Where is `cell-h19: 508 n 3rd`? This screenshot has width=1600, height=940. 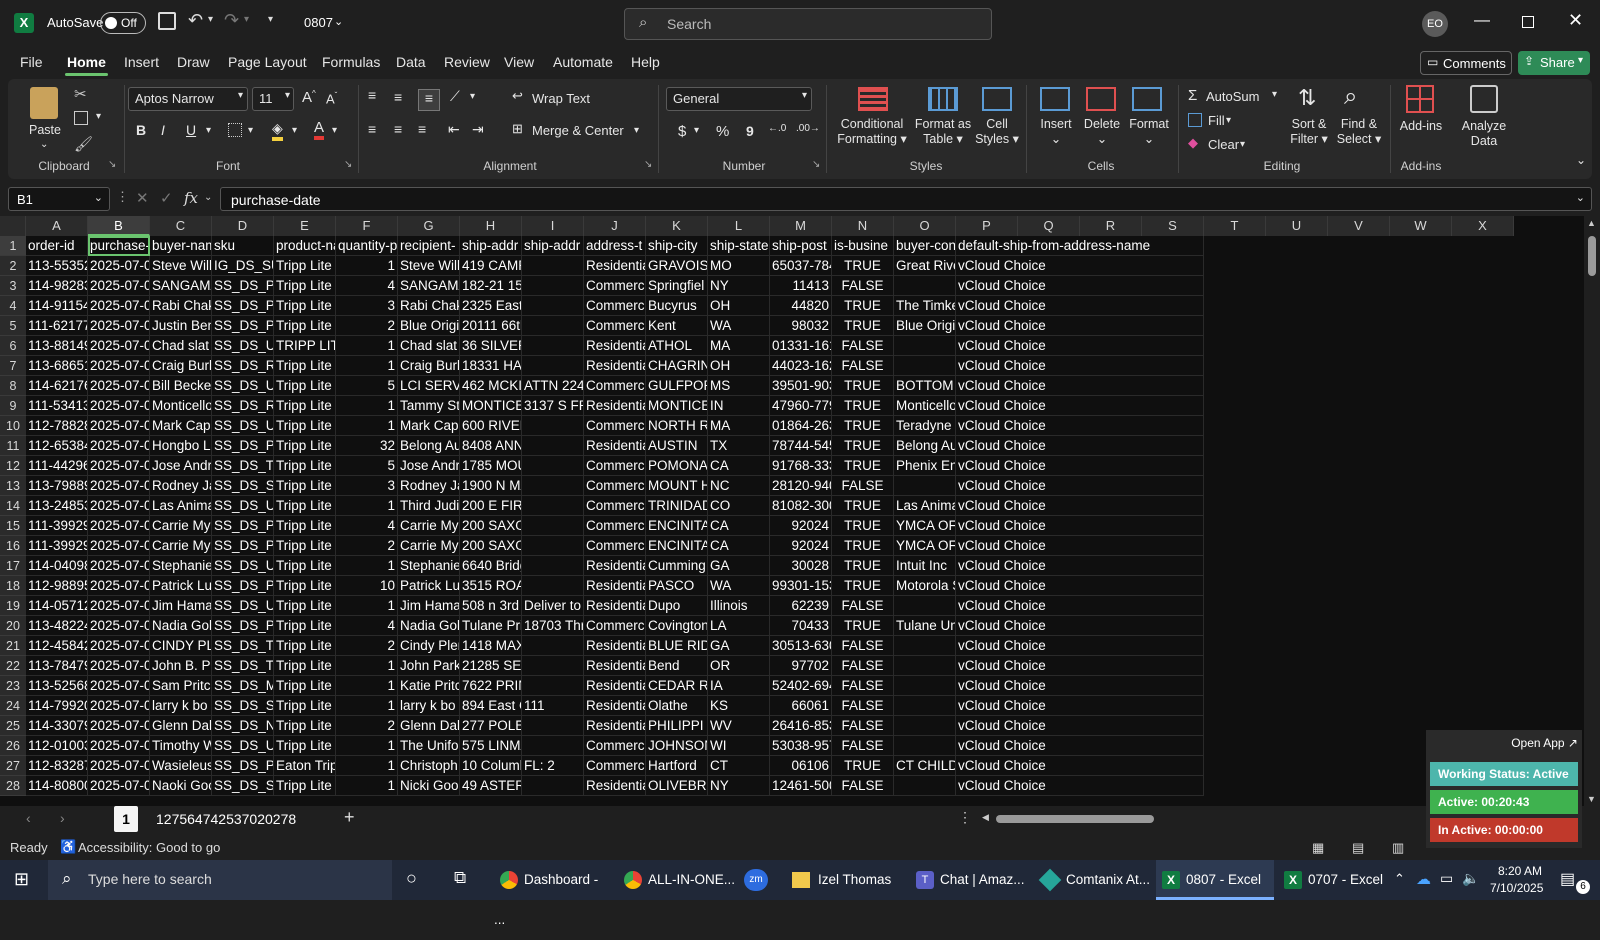
cell-h19: 508 n 3rd is located at coordinates (491, 606).